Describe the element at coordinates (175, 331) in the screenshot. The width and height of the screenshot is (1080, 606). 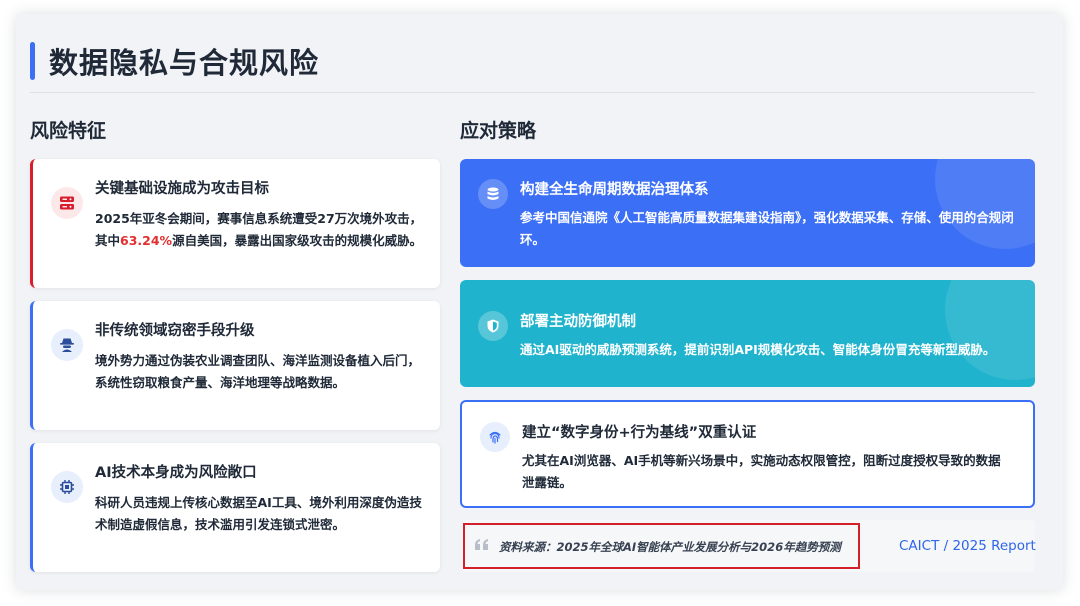
I see `risk-card-title: 非传统领域窃密手段升级` at that location.